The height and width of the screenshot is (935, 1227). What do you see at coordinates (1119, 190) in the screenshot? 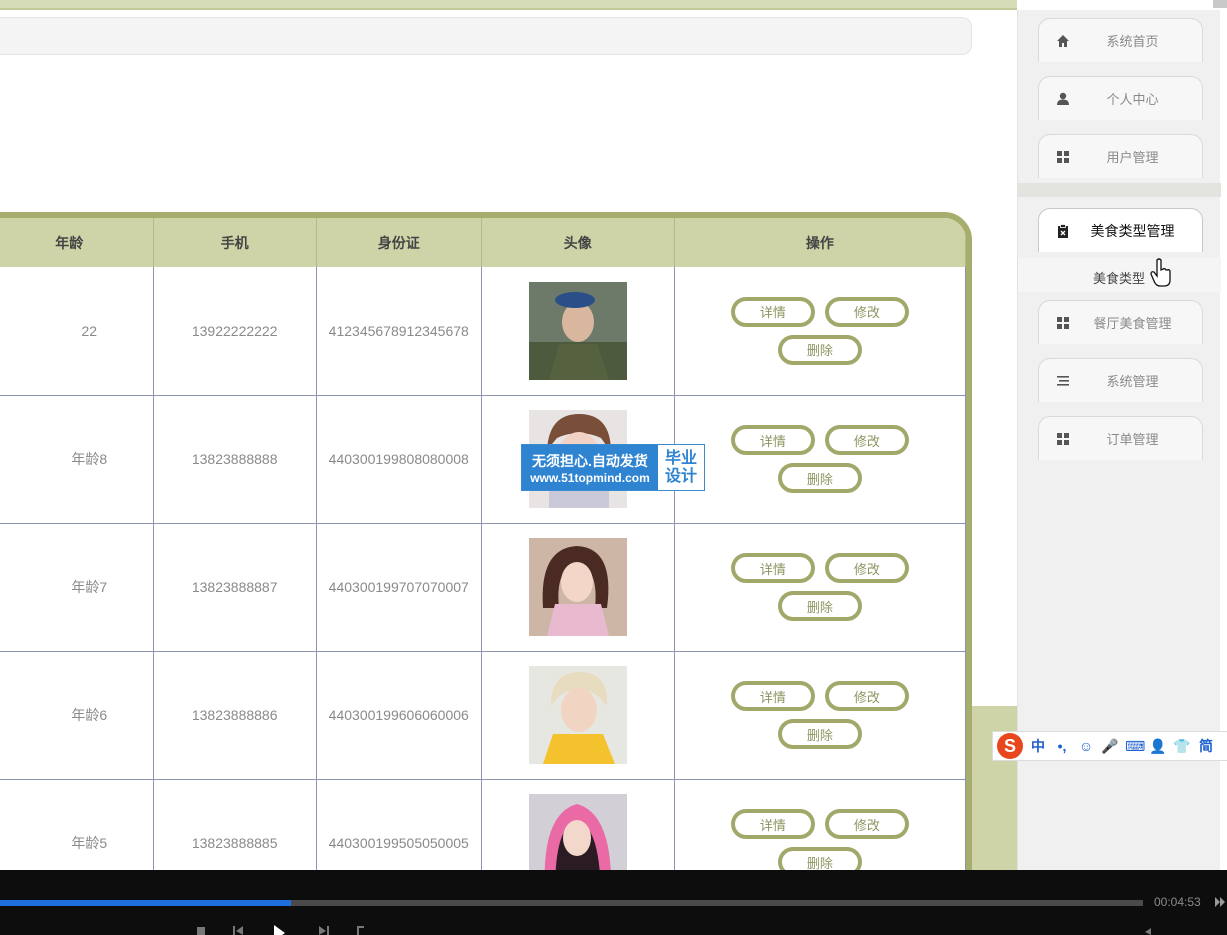
I see `menu-divider` at bounding box center [1119, 190].